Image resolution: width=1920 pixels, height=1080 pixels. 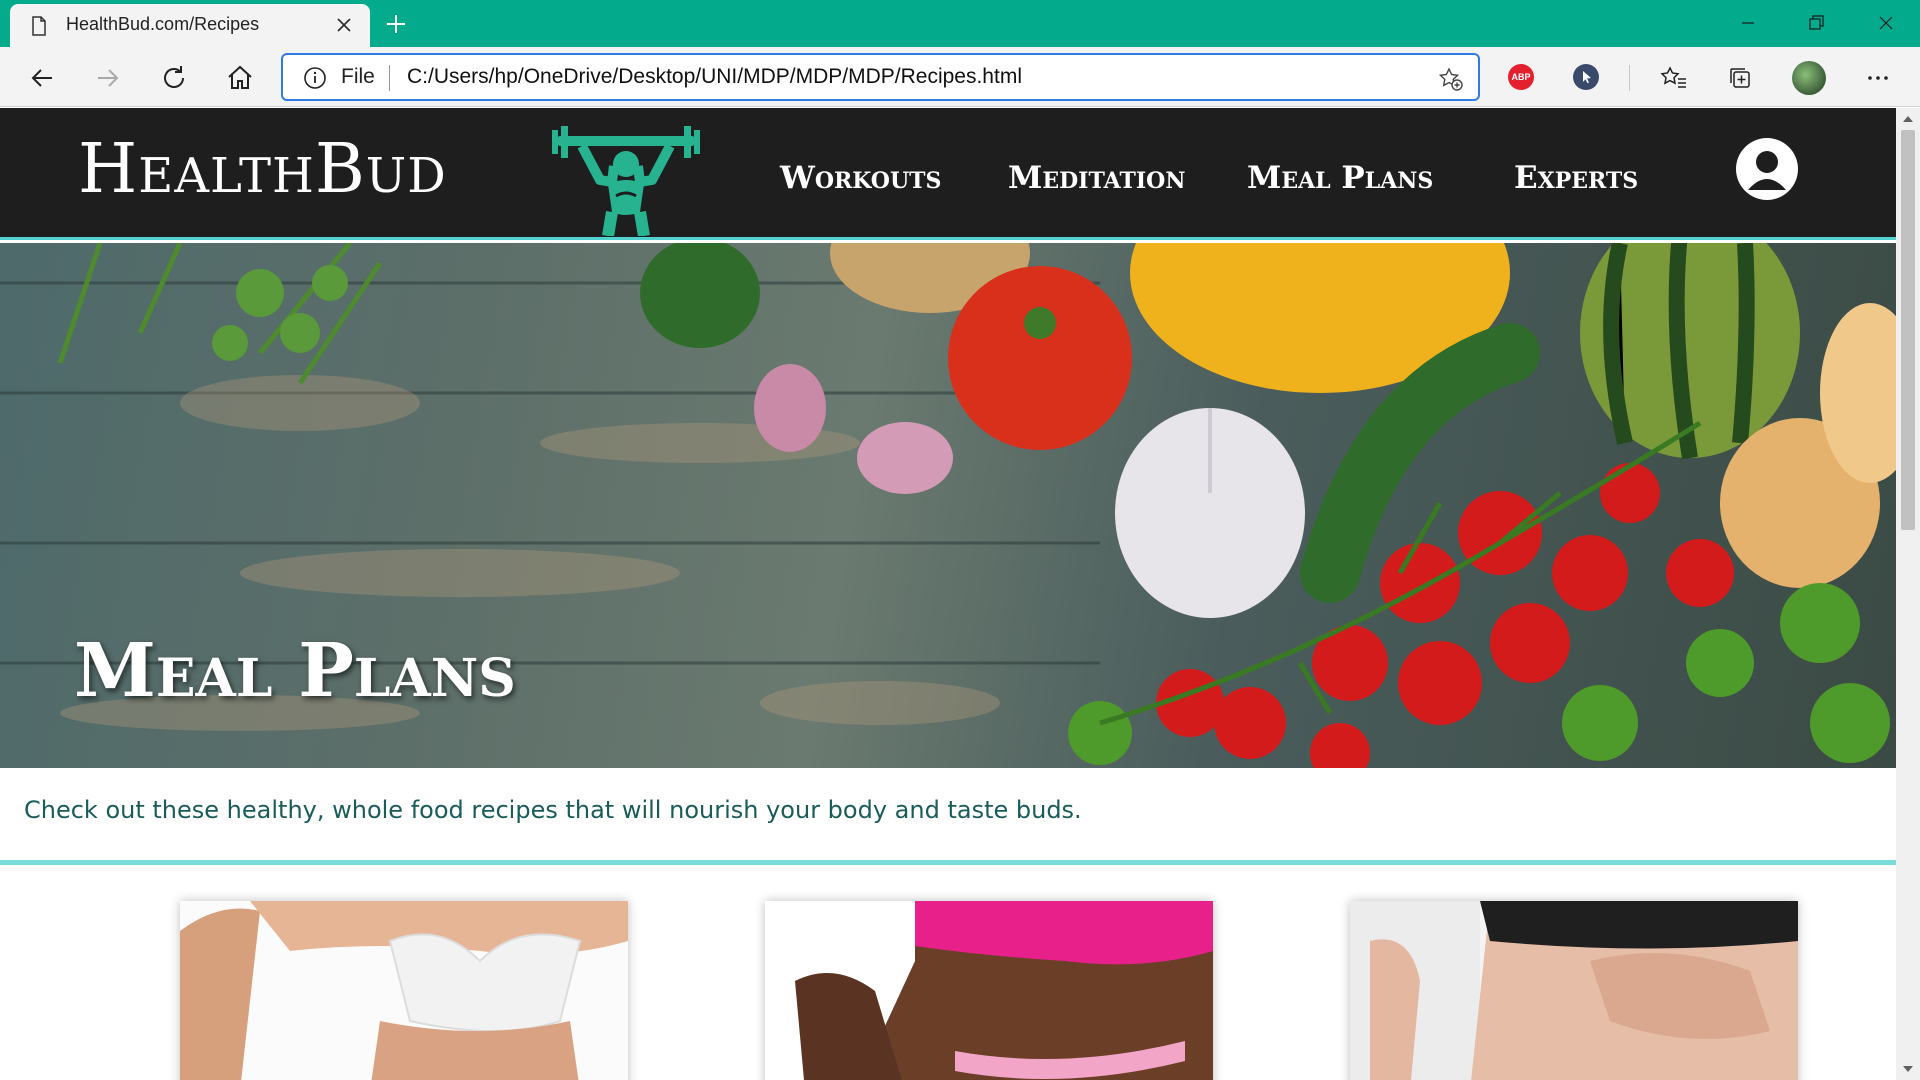 What do you see at coordinates (39, 26) in the screenshot?
I see `page-icon` at bounding box center [39, 26].